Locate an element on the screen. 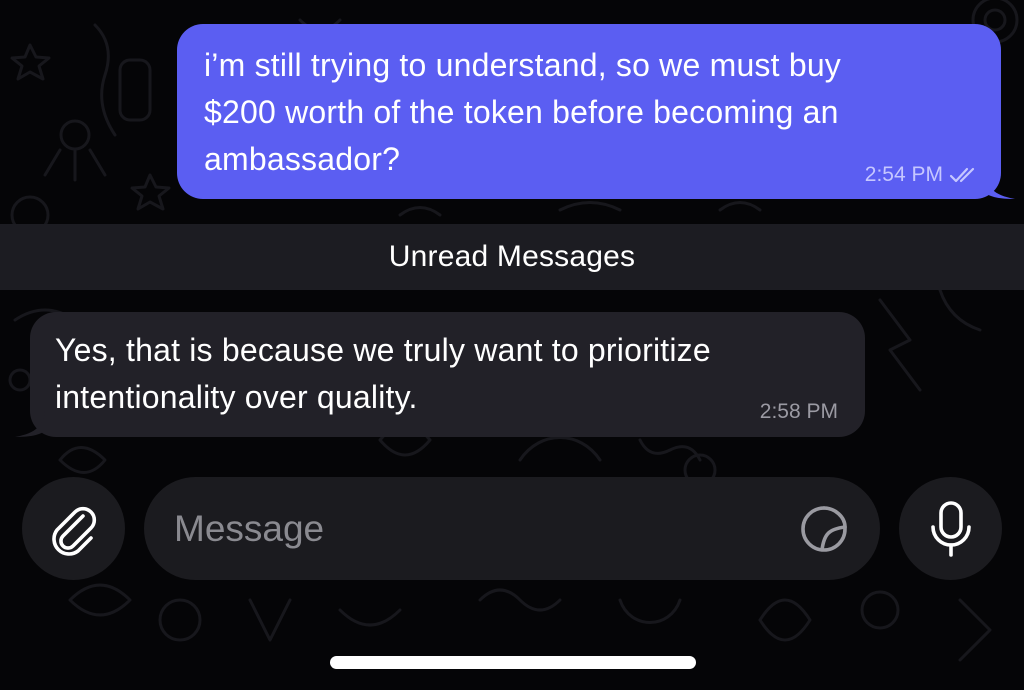 This screenshot has height=690, width=1024. message-input-placeholder: Message is located at coordinates (249, 528).